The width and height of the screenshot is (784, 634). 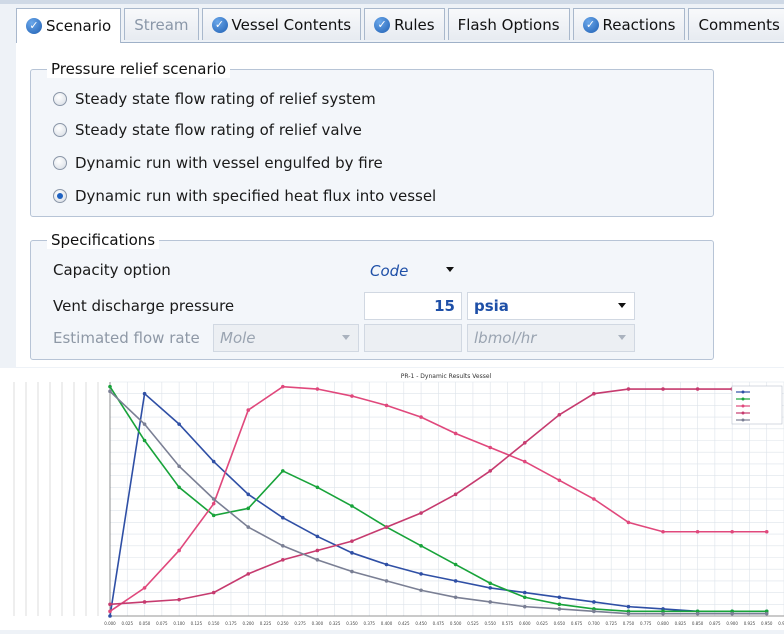 I want to click on x-tick-label: 0.300, so click(x=318, y=623).